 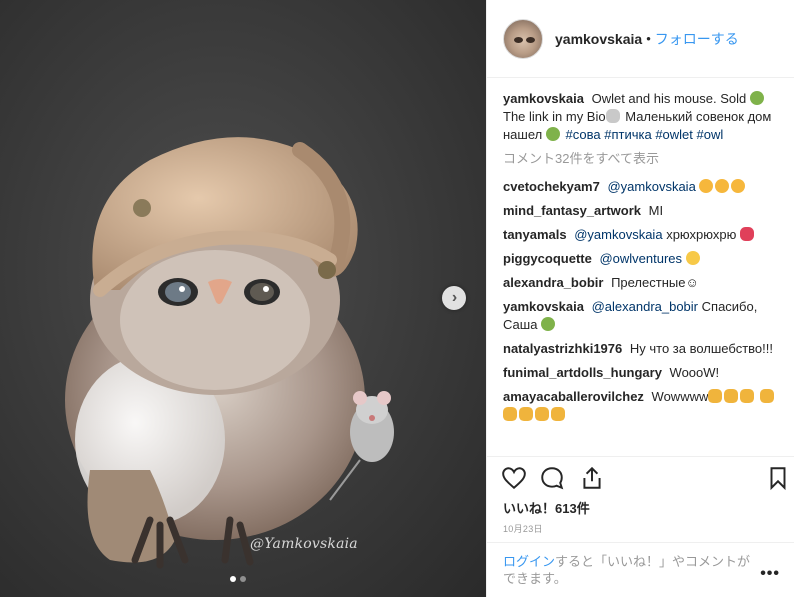 What do you see at coordinates (640, 476) in the screenshot?
I see `action-bar` at bounding box center [640, 476].